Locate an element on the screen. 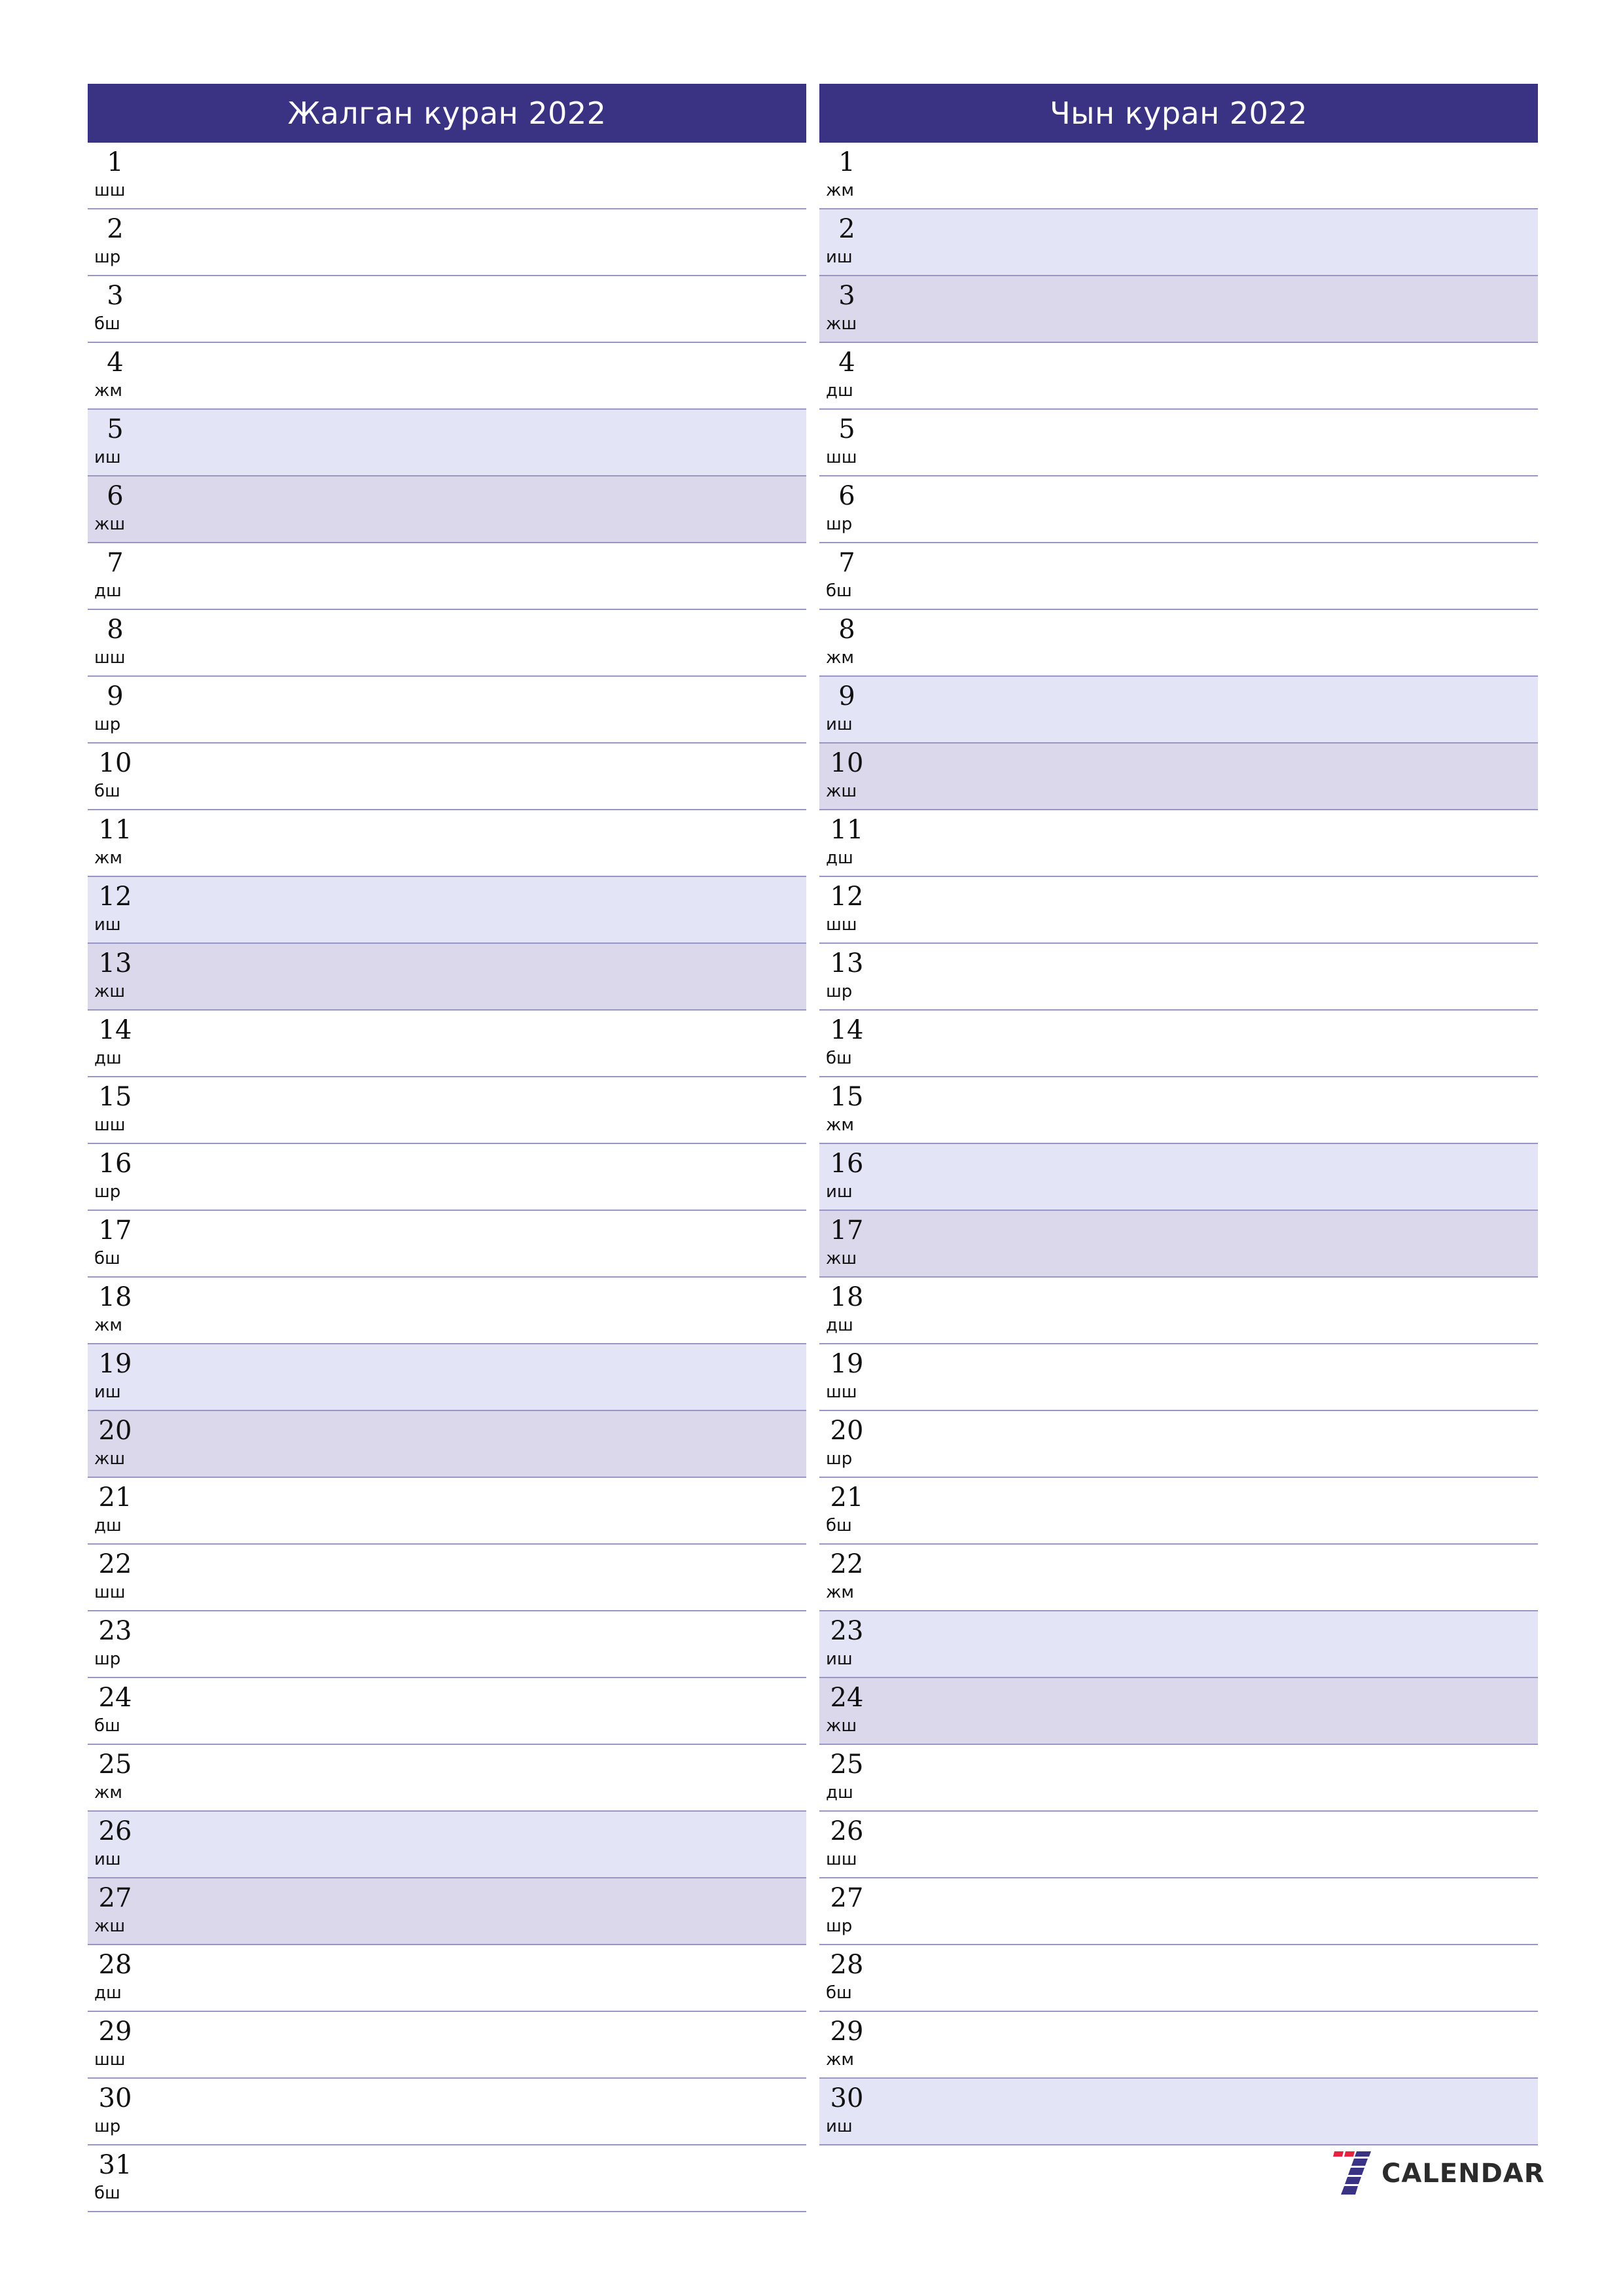 The height and width of the screenshot is (2296, 1623). day-number: 13 is located at coordinates (847, 963).